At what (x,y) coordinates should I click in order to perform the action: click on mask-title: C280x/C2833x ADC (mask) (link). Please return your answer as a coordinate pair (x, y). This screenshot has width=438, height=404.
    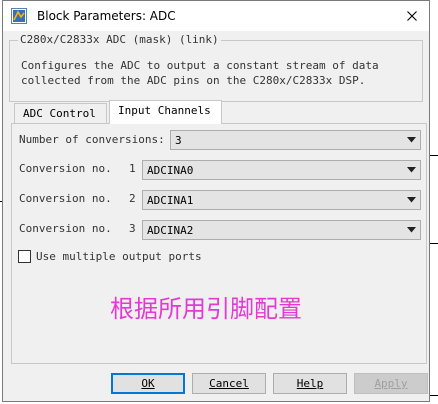
    Looking at the image, I should click on (119, 39).